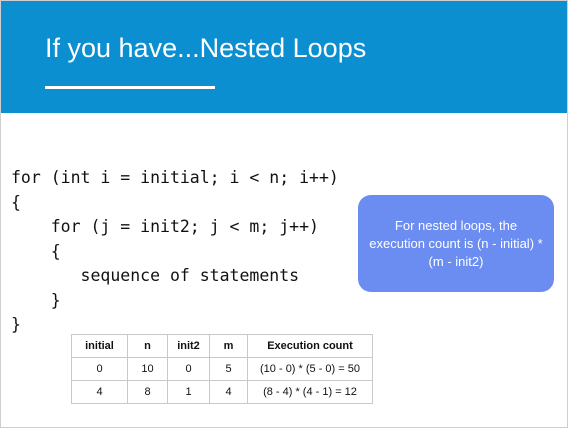 This screenshot has width=570, height=430. Describe the element at coordinates (147, 392) in the screenshot. I see `table-cell: 8` at that location.